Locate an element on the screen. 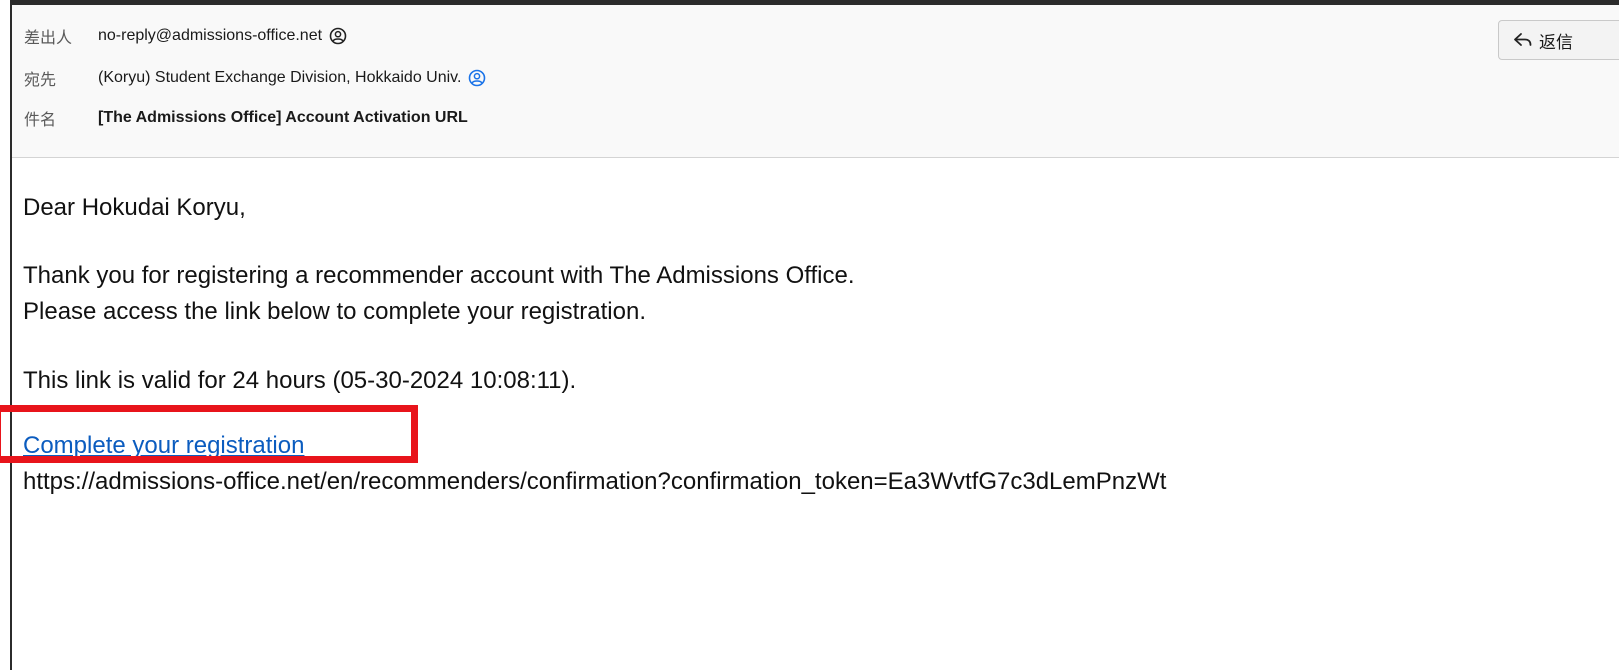 The width and height of the screenshot is (1619, 670). complete-registration-link: Complete your registration is located at coordinates (163, 446).